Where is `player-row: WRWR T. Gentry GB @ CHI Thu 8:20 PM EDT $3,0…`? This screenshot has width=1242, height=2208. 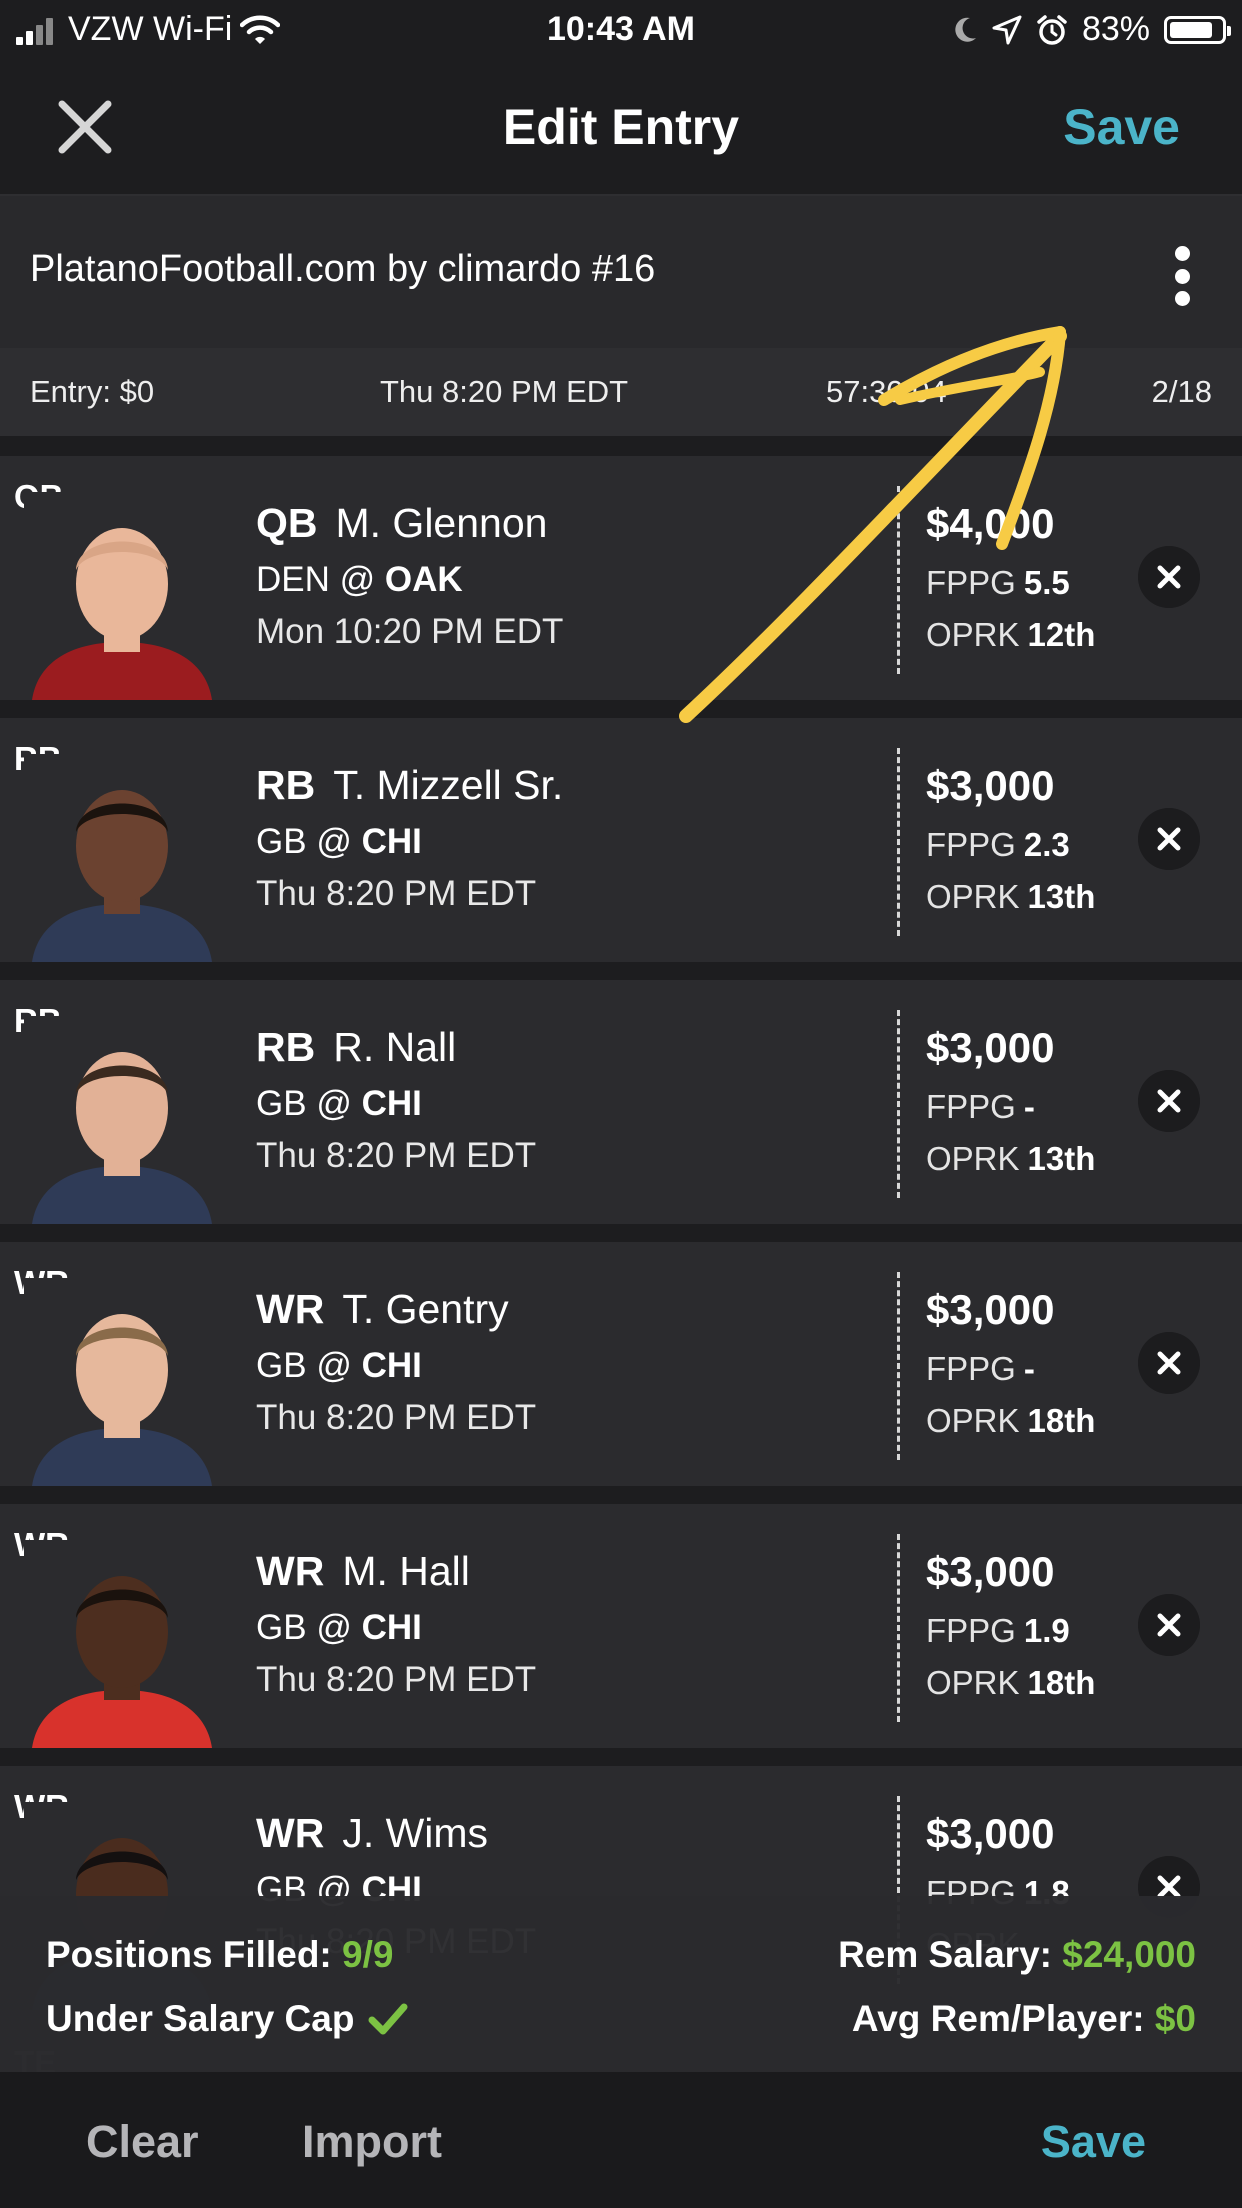
player-row: WRWR T. Gentry GB @ CHI Thu 8:20 PM EDT $3,0… is located at coordinates (621, 1364).